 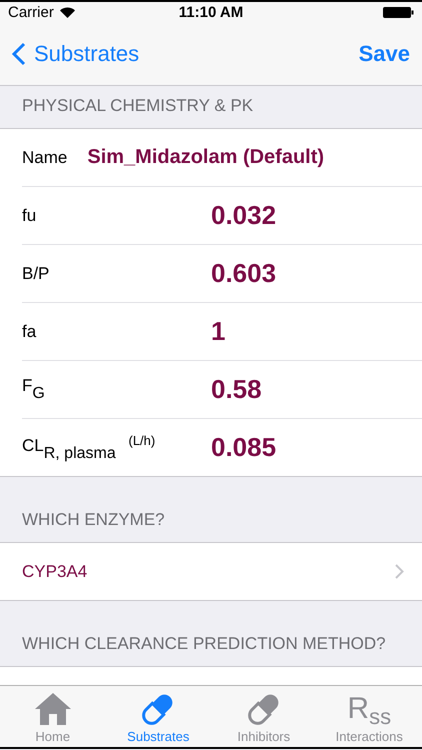 I want to click on value-field: 0.032, so click(x=243, y=215).